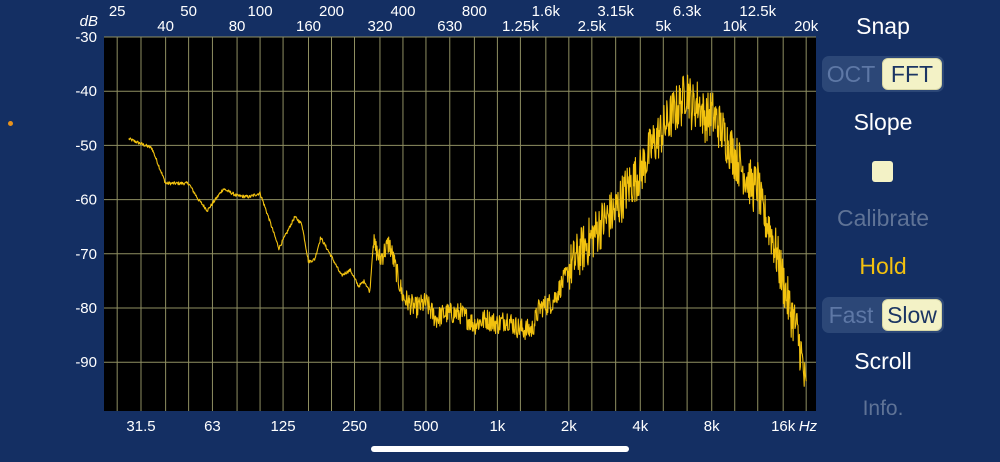  I want to click on db-tick-label: -90, so click(86, 362).